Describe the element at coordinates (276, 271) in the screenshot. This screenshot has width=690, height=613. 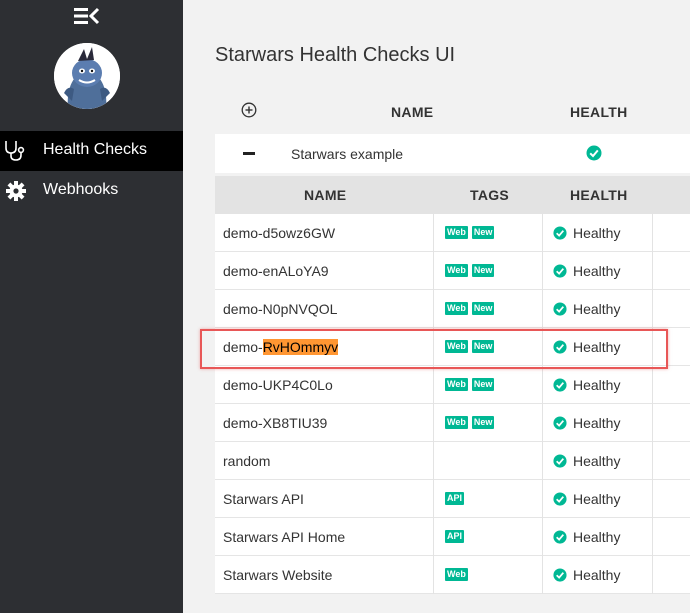
I see `check-name: demo-enALoYA9` at that location.